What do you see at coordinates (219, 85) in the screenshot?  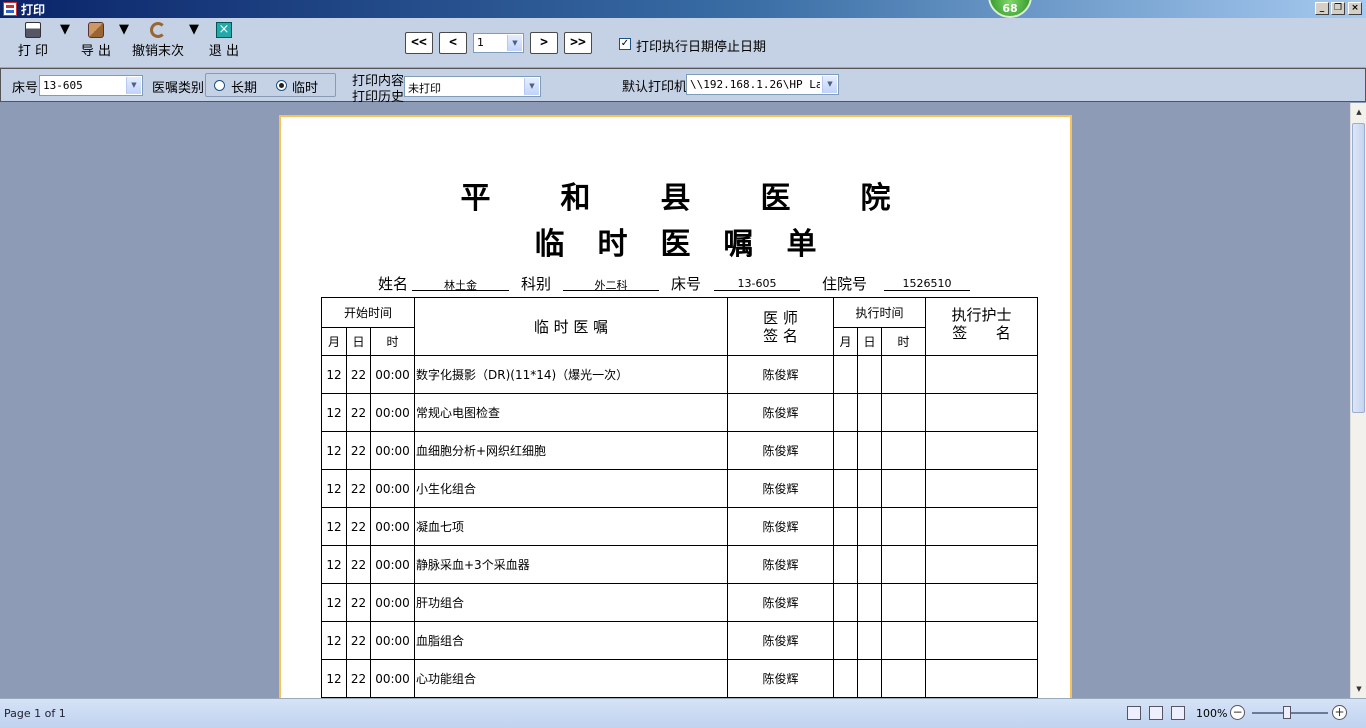 I see `radio-long-term` at bounding box center [219, 85].